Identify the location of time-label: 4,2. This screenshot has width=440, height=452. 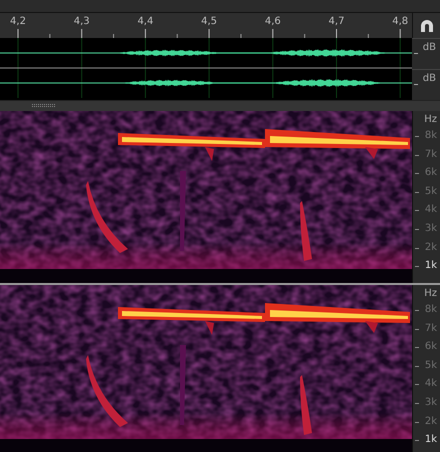
(18, 21).